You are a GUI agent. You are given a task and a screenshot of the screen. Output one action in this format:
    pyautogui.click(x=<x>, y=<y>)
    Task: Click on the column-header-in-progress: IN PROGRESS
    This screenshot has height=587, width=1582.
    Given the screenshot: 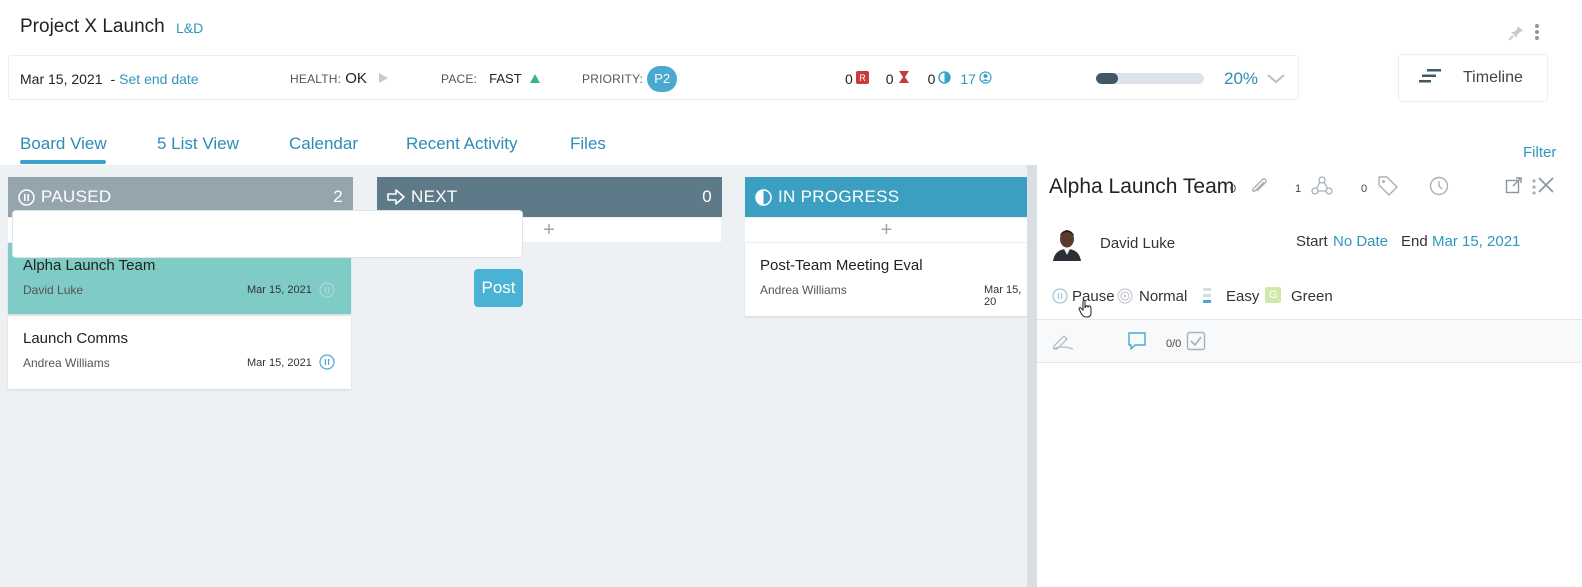 What is the action you would take?
    pyautogui.click(x=886, y=197)
    